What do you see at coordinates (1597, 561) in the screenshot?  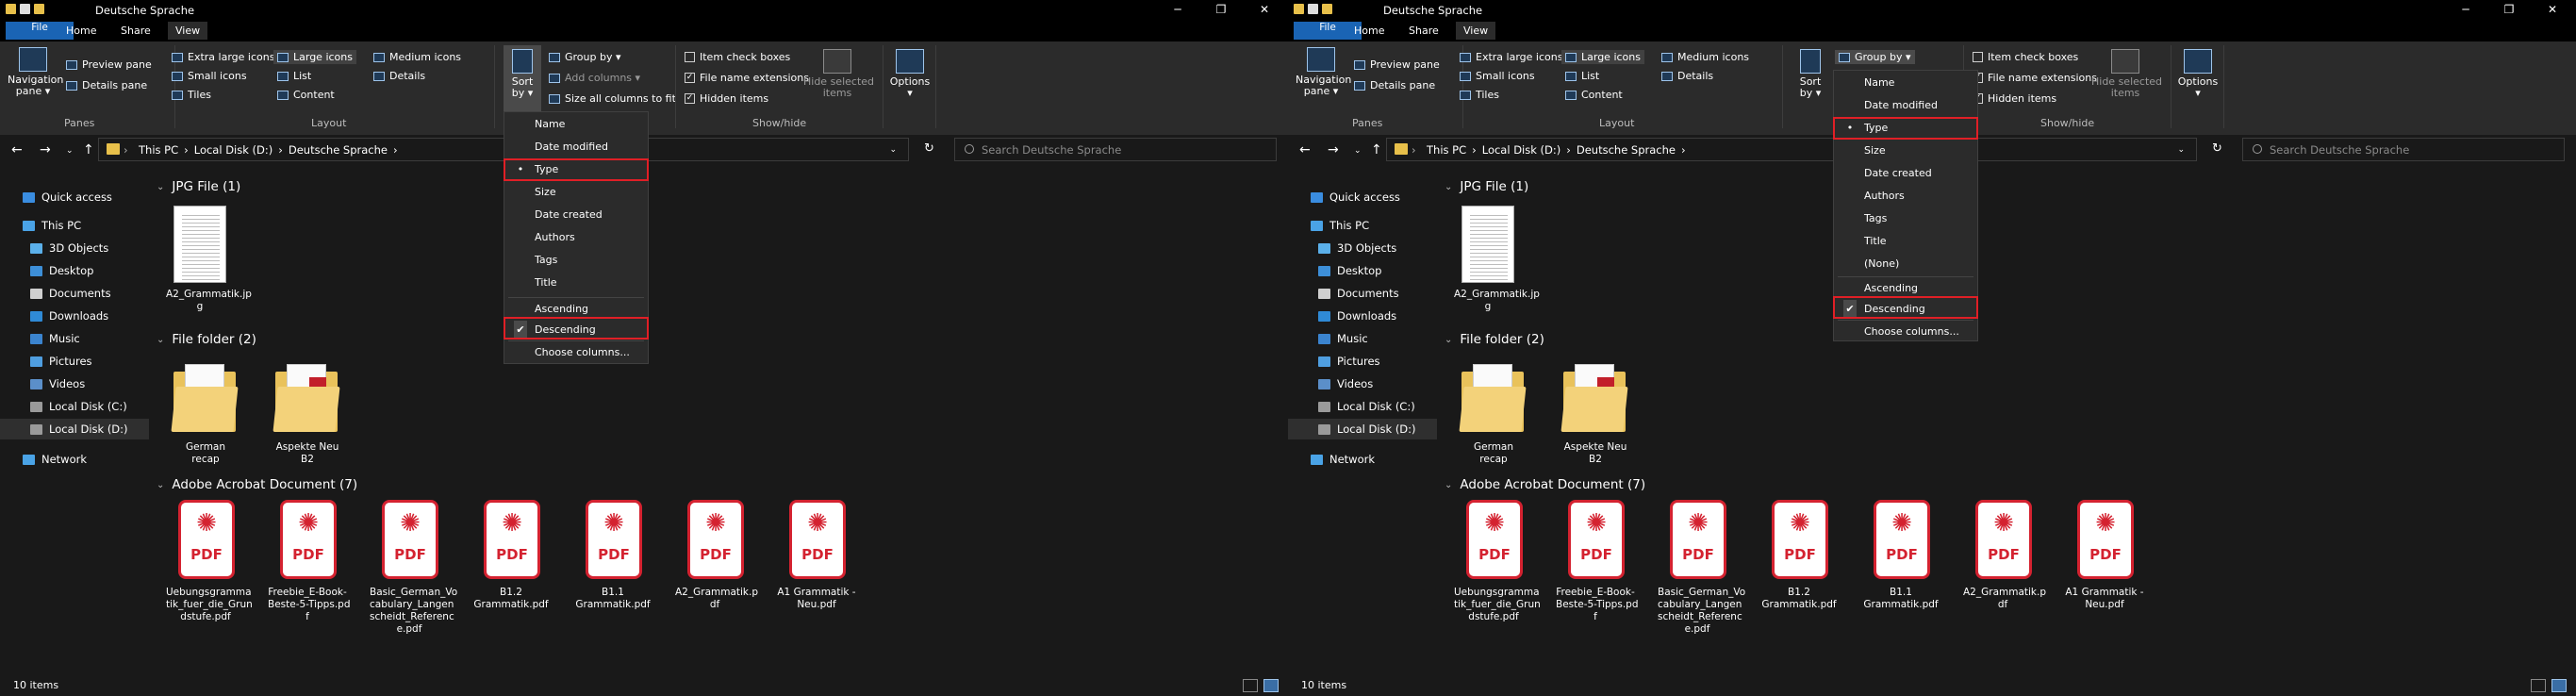 I see `pdf-item: ✺ PDF Freebie_E-Book- Beste-5-Tipps.pd f` at bounding box center [1597, 561].